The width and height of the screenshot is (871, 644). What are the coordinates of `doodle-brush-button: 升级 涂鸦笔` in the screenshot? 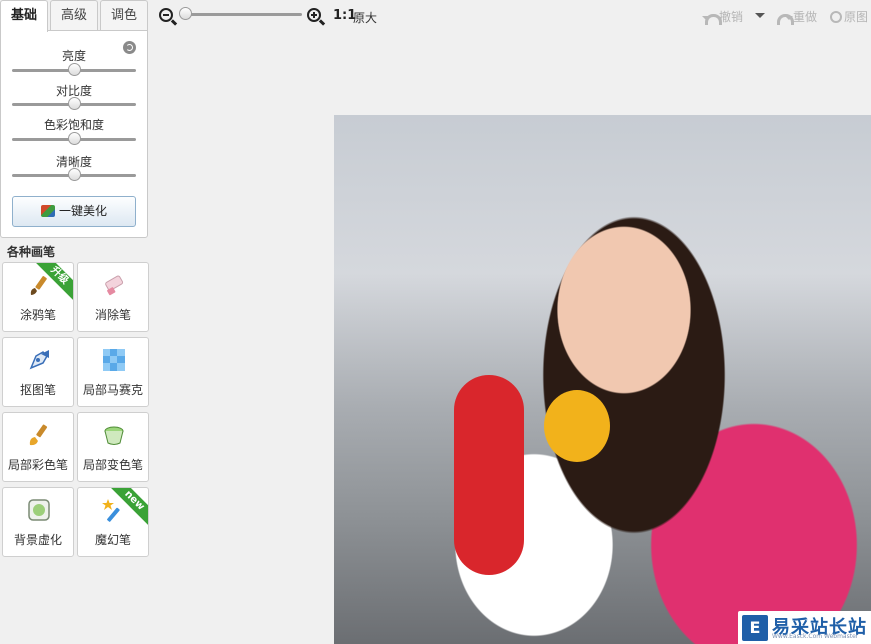 It's located at (38, 297).